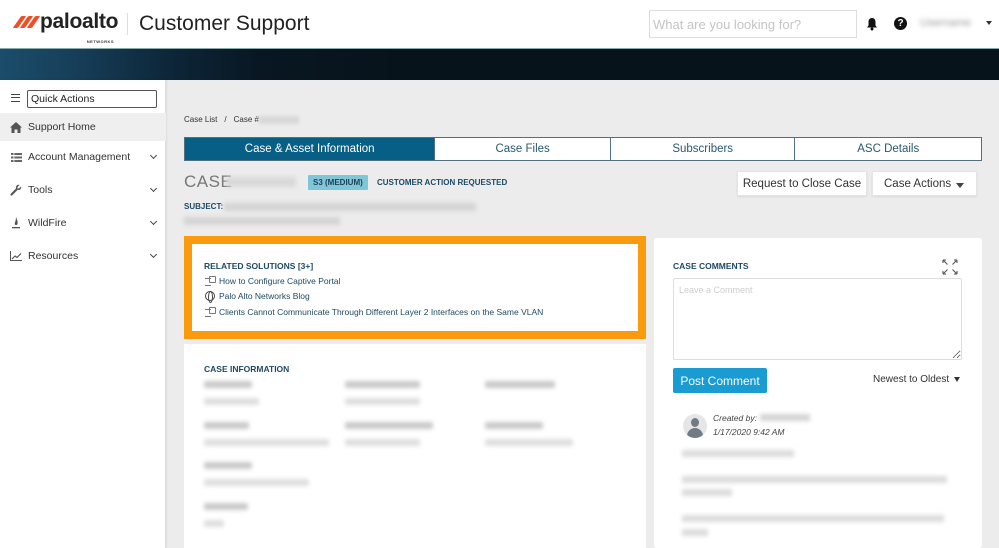 Image resolution: width=999 pixels, height=548 pixels. I want to click on solution-label: How to Configure Captive Portal, so click(280, 281).